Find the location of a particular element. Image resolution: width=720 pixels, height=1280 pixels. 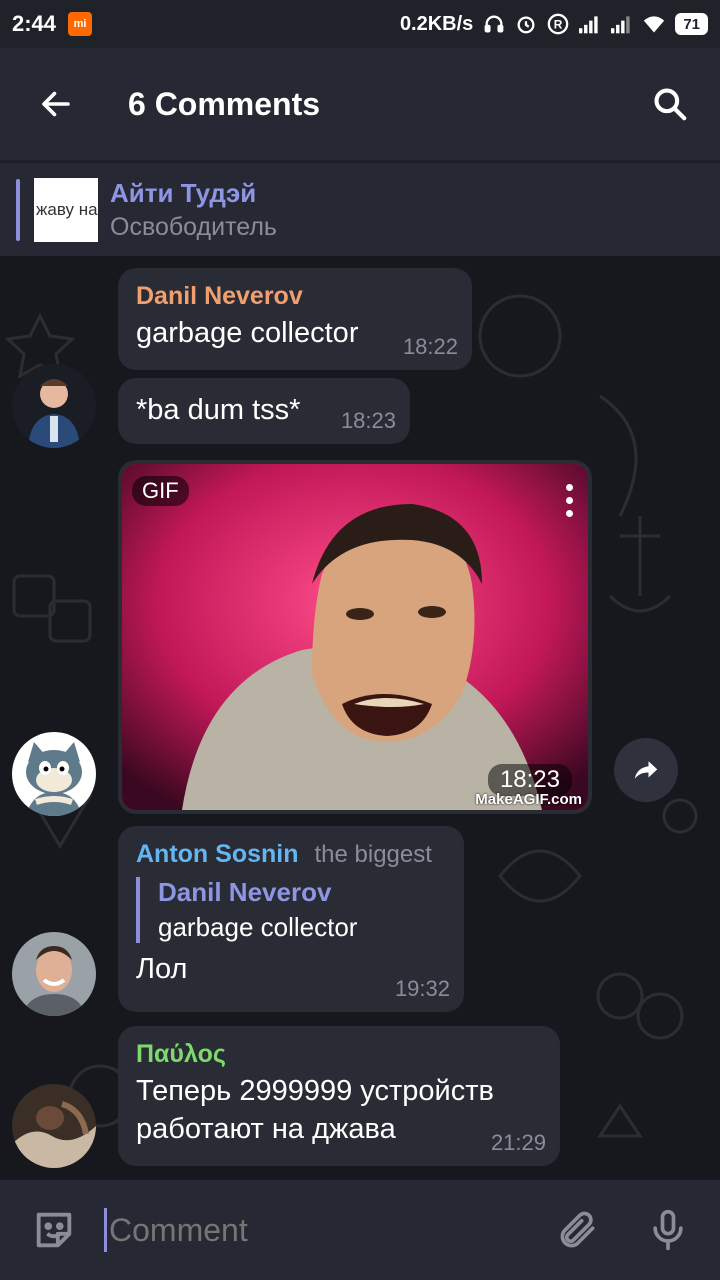

status-bar: 2:44 mi 0.2KB/s R 71 is located at coordinates (360, 24).